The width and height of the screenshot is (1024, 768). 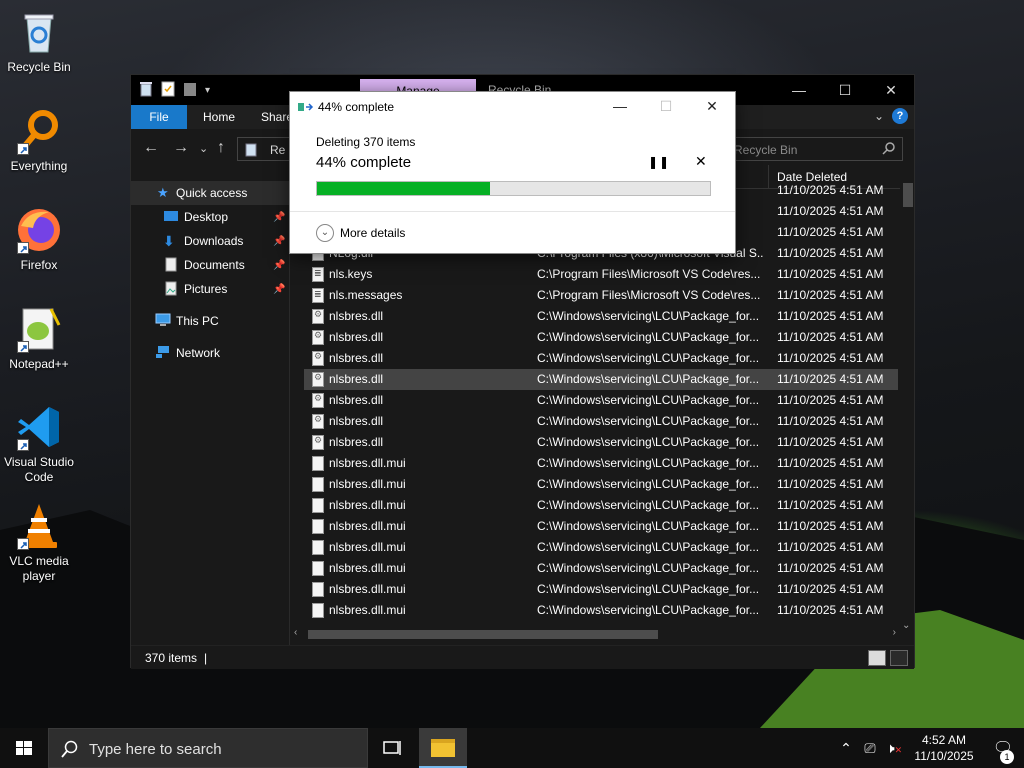 I want to click on expand-ribbon-chevron-icon: ⌄, so click(x=879, y=116).